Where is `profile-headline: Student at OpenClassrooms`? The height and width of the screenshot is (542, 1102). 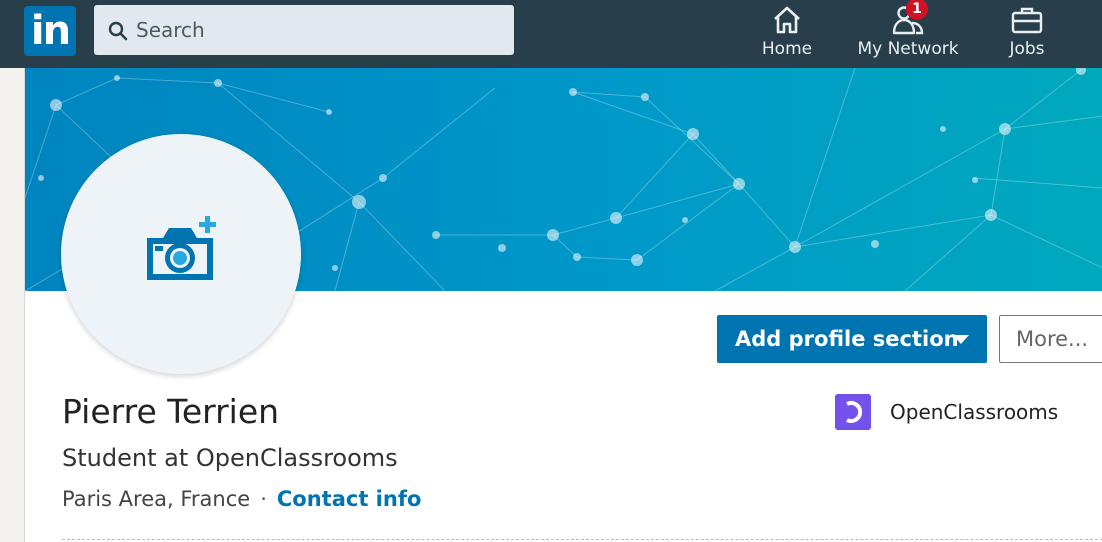 profile-headline: Student at OpenClassrooms is located at coordinates (230, 458).